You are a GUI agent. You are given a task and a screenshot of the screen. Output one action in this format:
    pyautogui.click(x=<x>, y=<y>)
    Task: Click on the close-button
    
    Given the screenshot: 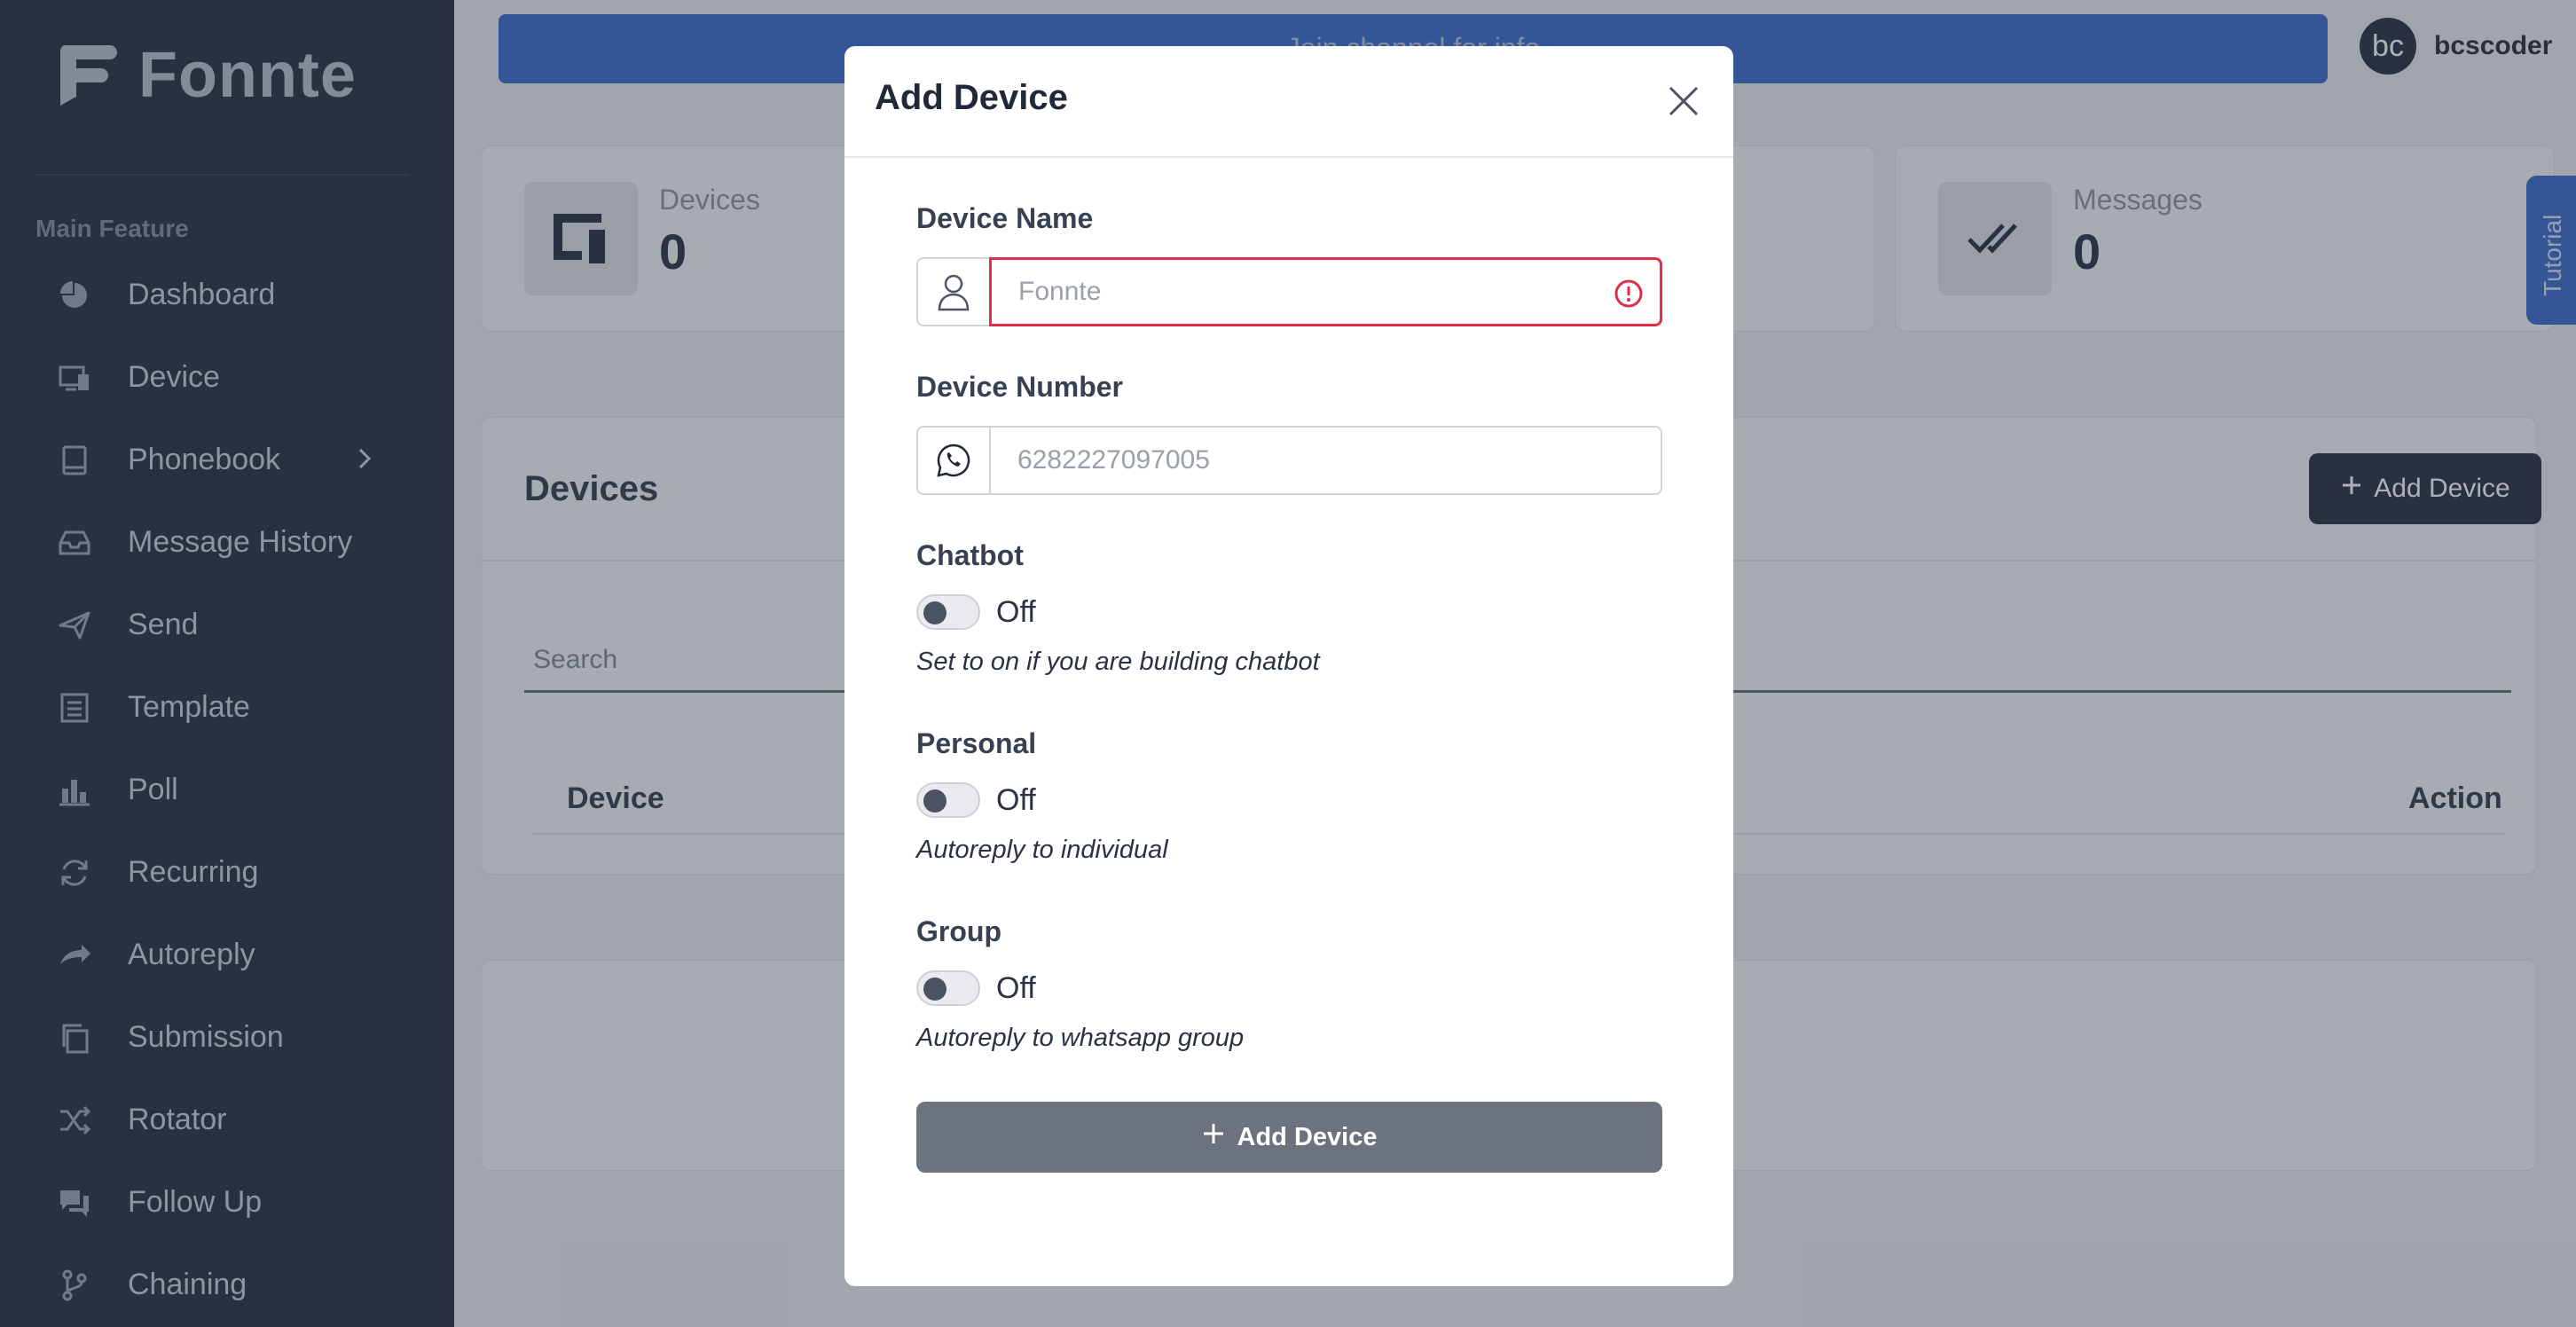 What is the action you would take?
    pyautogui.click(x=1683, y=101)
    